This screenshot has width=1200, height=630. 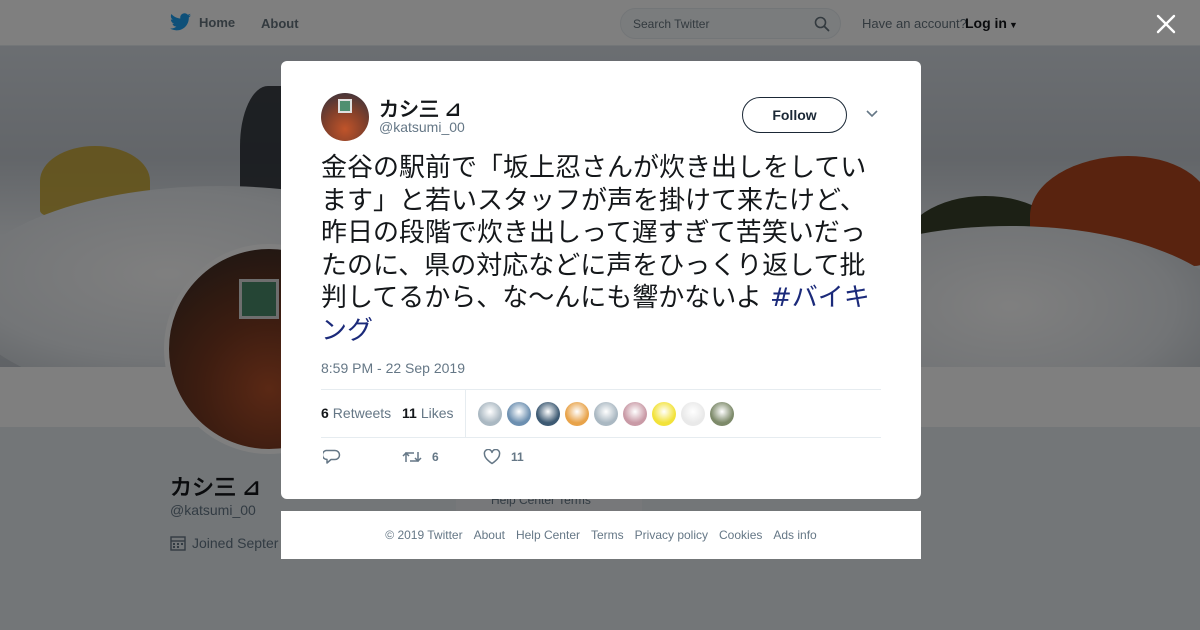 I want to click on retweets-count: 6, so click(x=325, y=413).